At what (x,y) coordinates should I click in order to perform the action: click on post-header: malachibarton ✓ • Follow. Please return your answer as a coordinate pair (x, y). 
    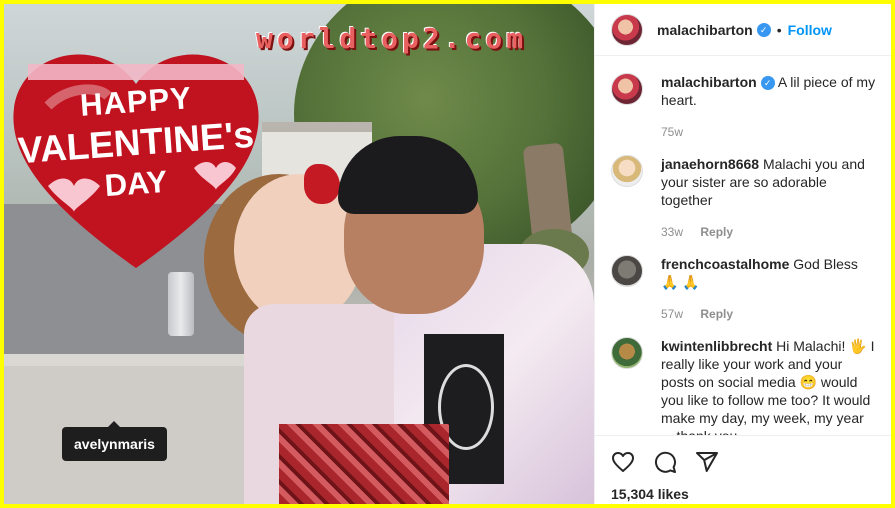
    Looking at the image, I should click on (743, 30).